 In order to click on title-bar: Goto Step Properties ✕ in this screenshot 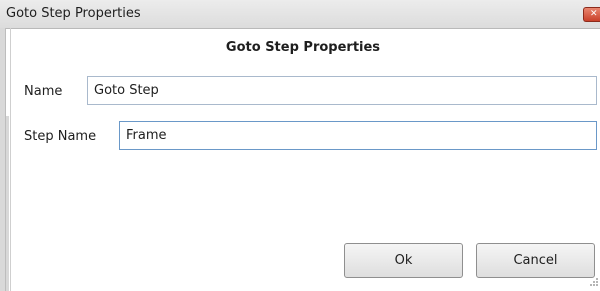, I will do `click(300, 14)`.